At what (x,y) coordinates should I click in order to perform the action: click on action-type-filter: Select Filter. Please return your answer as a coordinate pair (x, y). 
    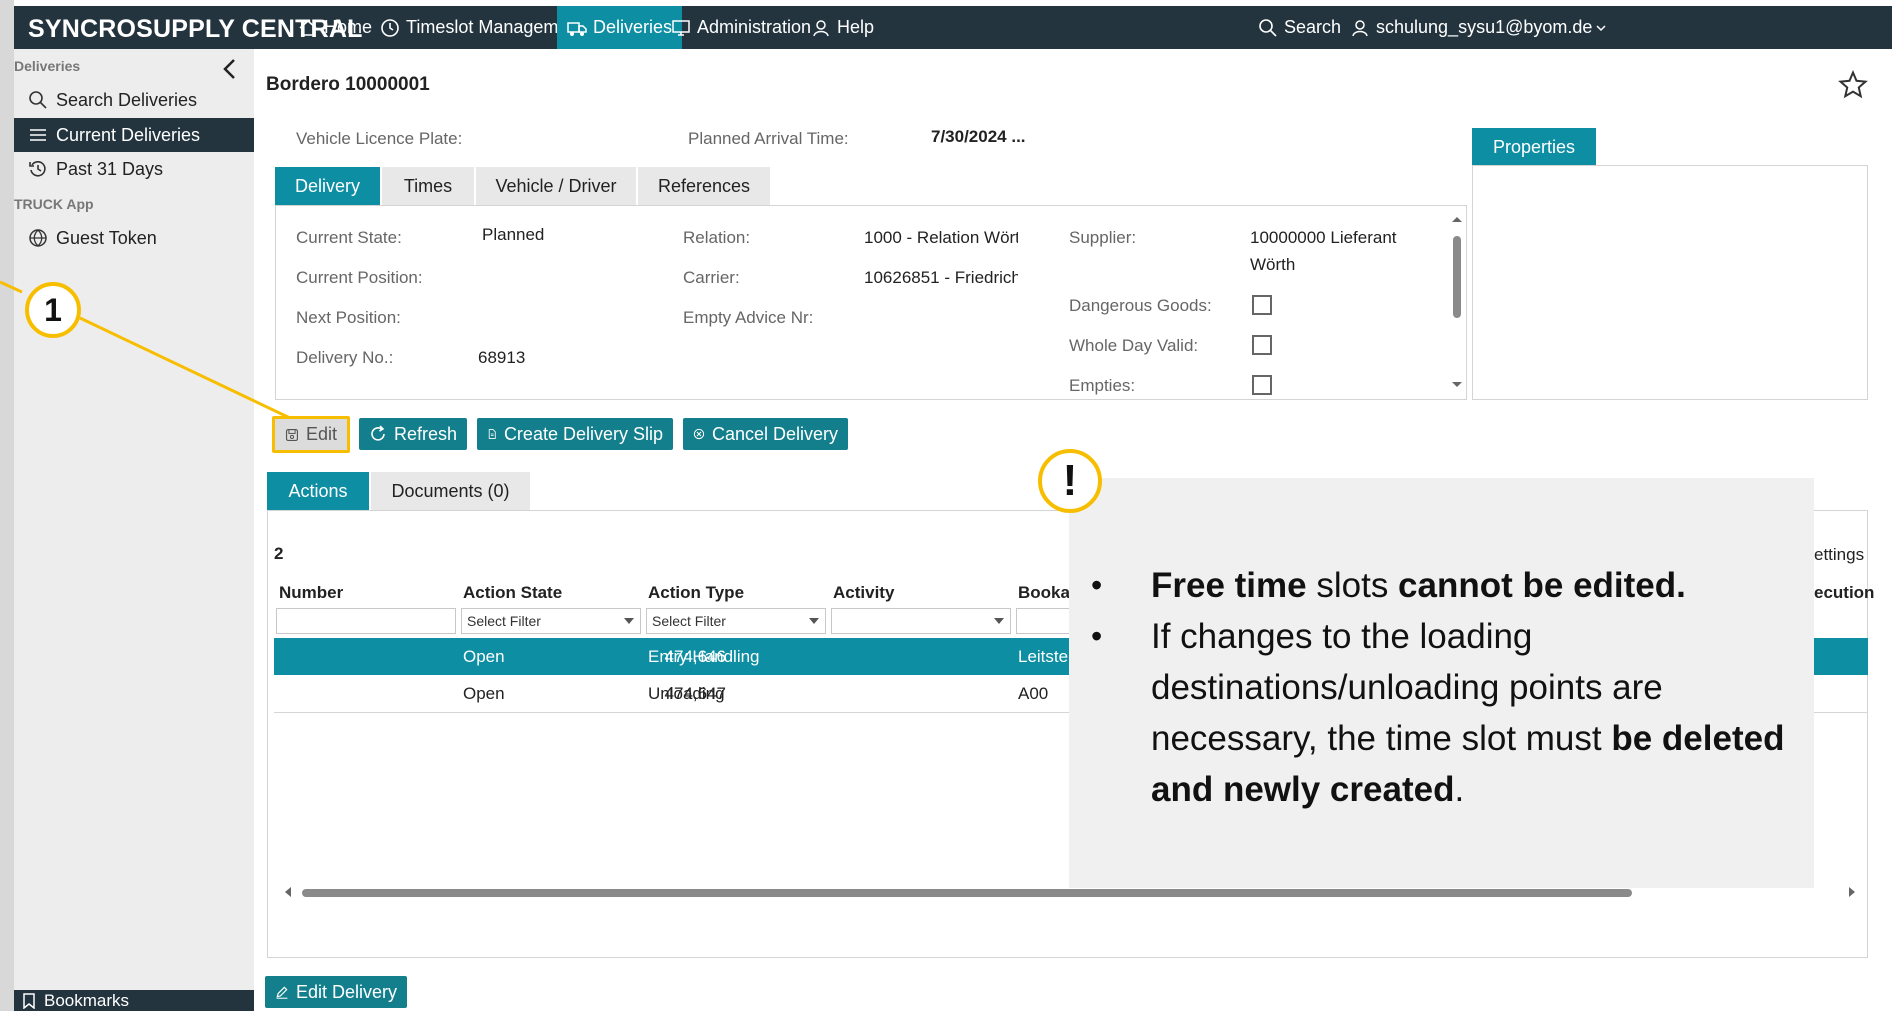
    Looking at the image, I should click on (736, 621).